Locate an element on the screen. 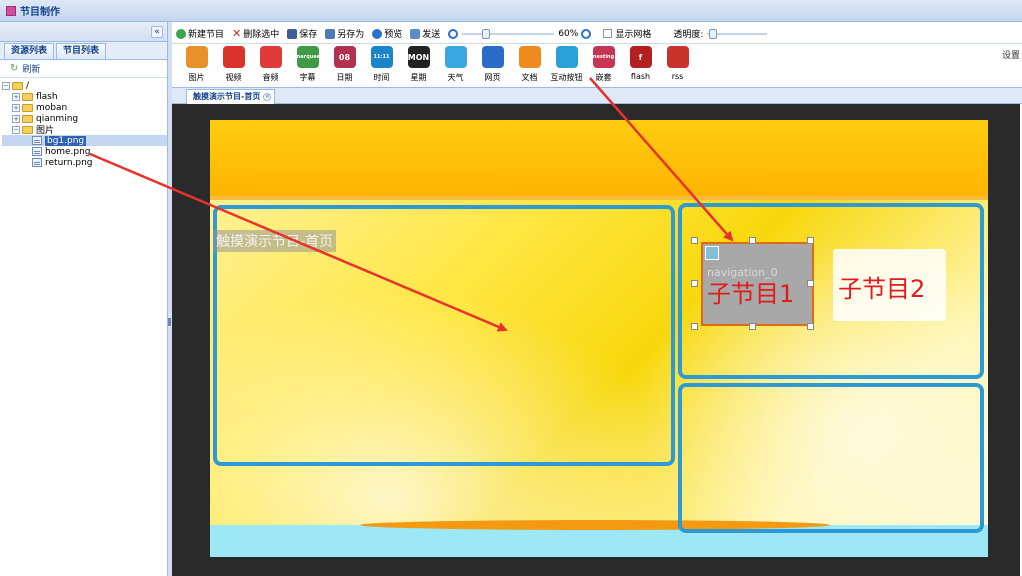 This screenshot has width=1022, height=576. marquee-icon: marquee is located at coordinates (307, 57).